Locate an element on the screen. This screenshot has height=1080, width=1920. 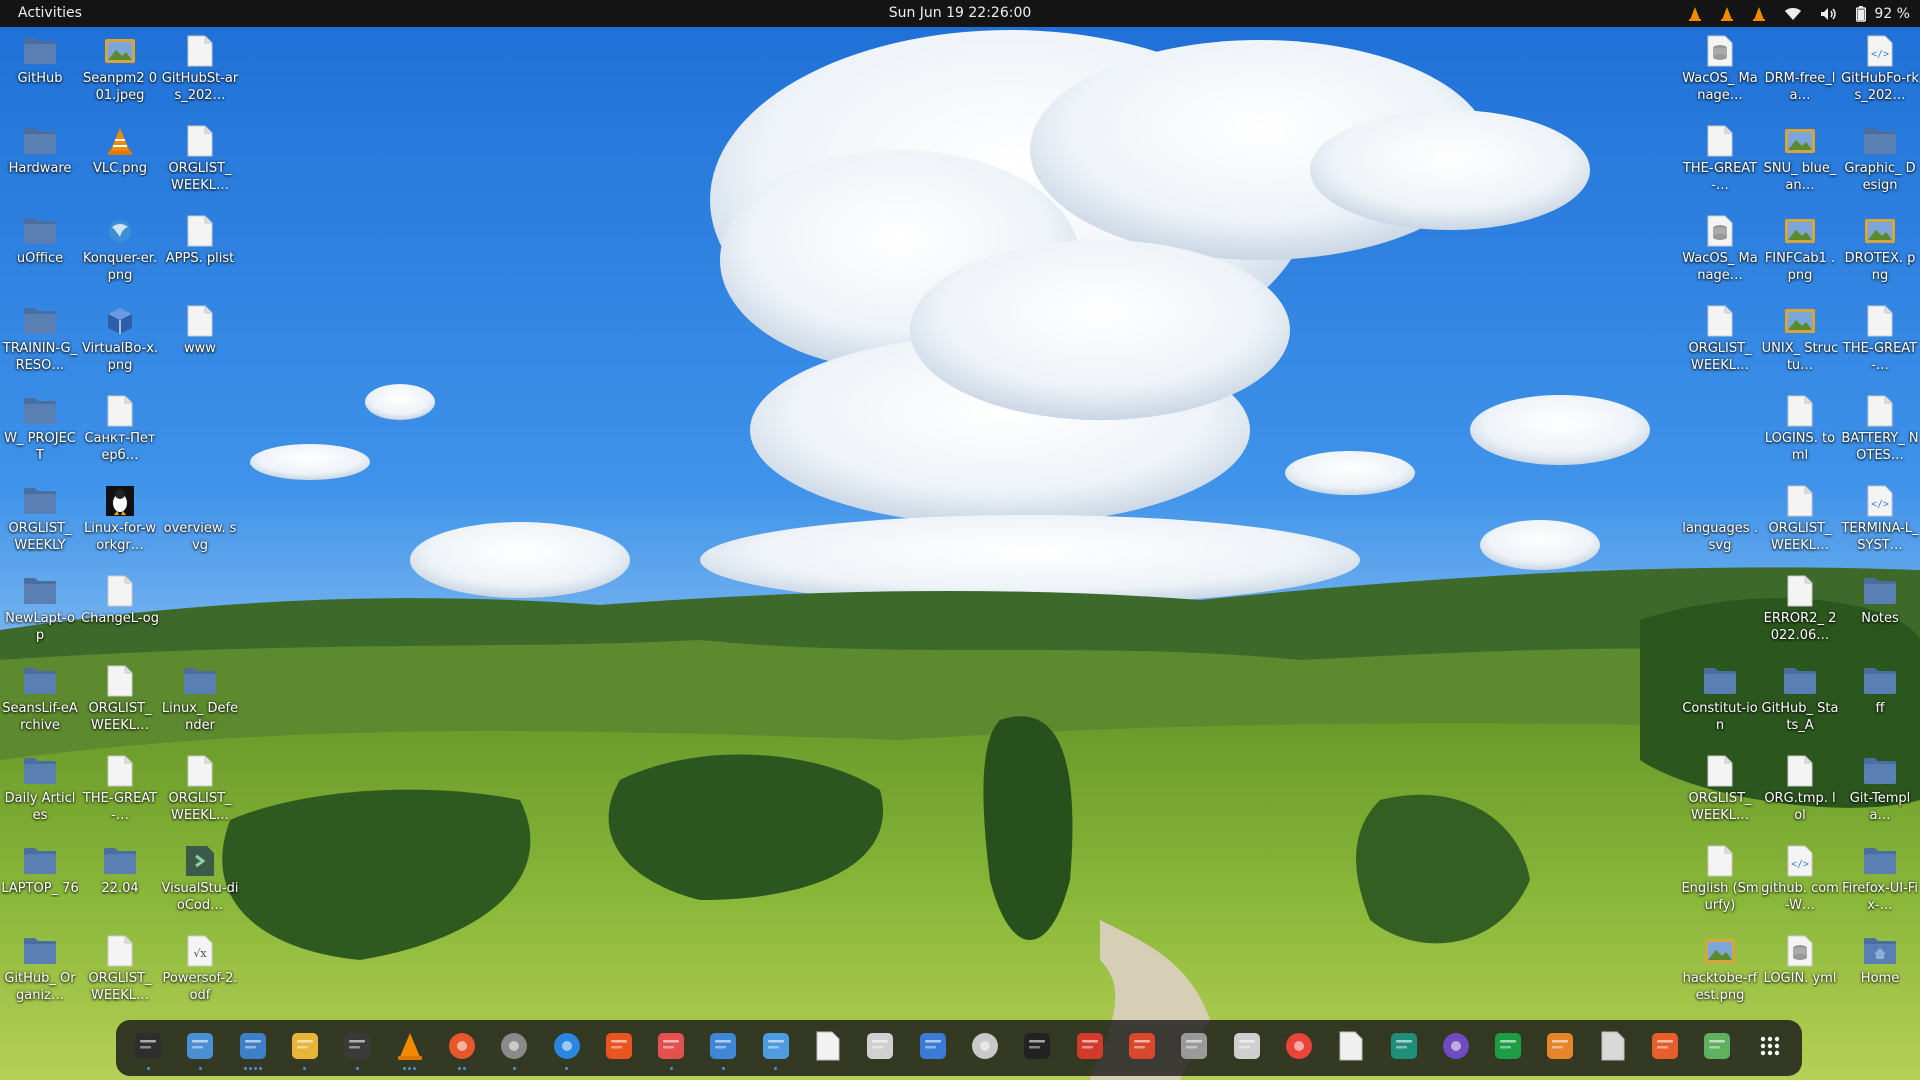
dock-help-button is located at coordinates (567, 1048).